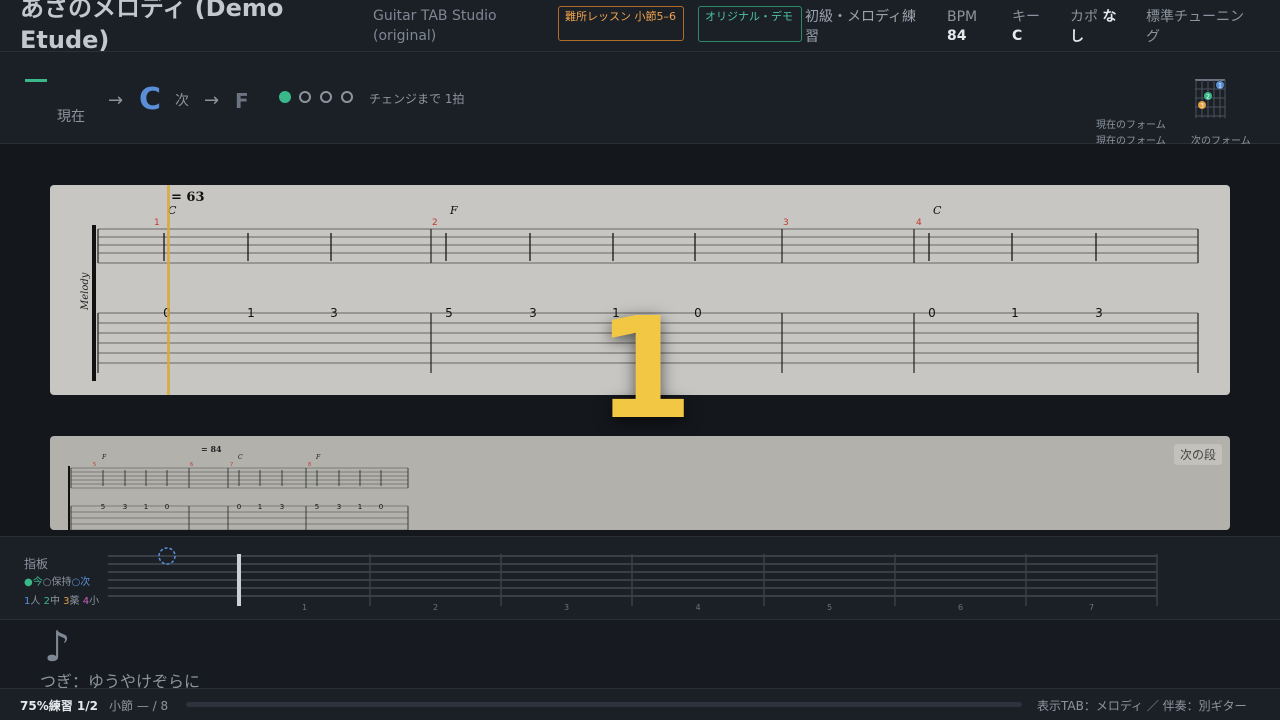 Image resolution: width=1280 pixels, height=720 pixels. What do you see at coordinates (1197, 454) in the screenshot?
I see `next-section-button: 次の段` at bounding box center [1197, 454].